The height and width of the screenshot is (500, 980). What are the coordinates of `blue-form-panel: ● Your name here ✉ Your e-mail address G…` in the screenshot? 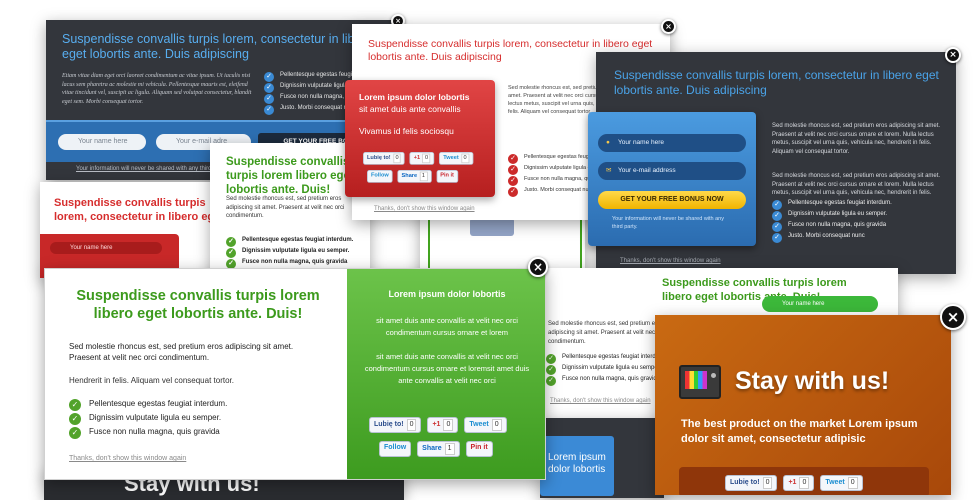 It's located at (672, 179).